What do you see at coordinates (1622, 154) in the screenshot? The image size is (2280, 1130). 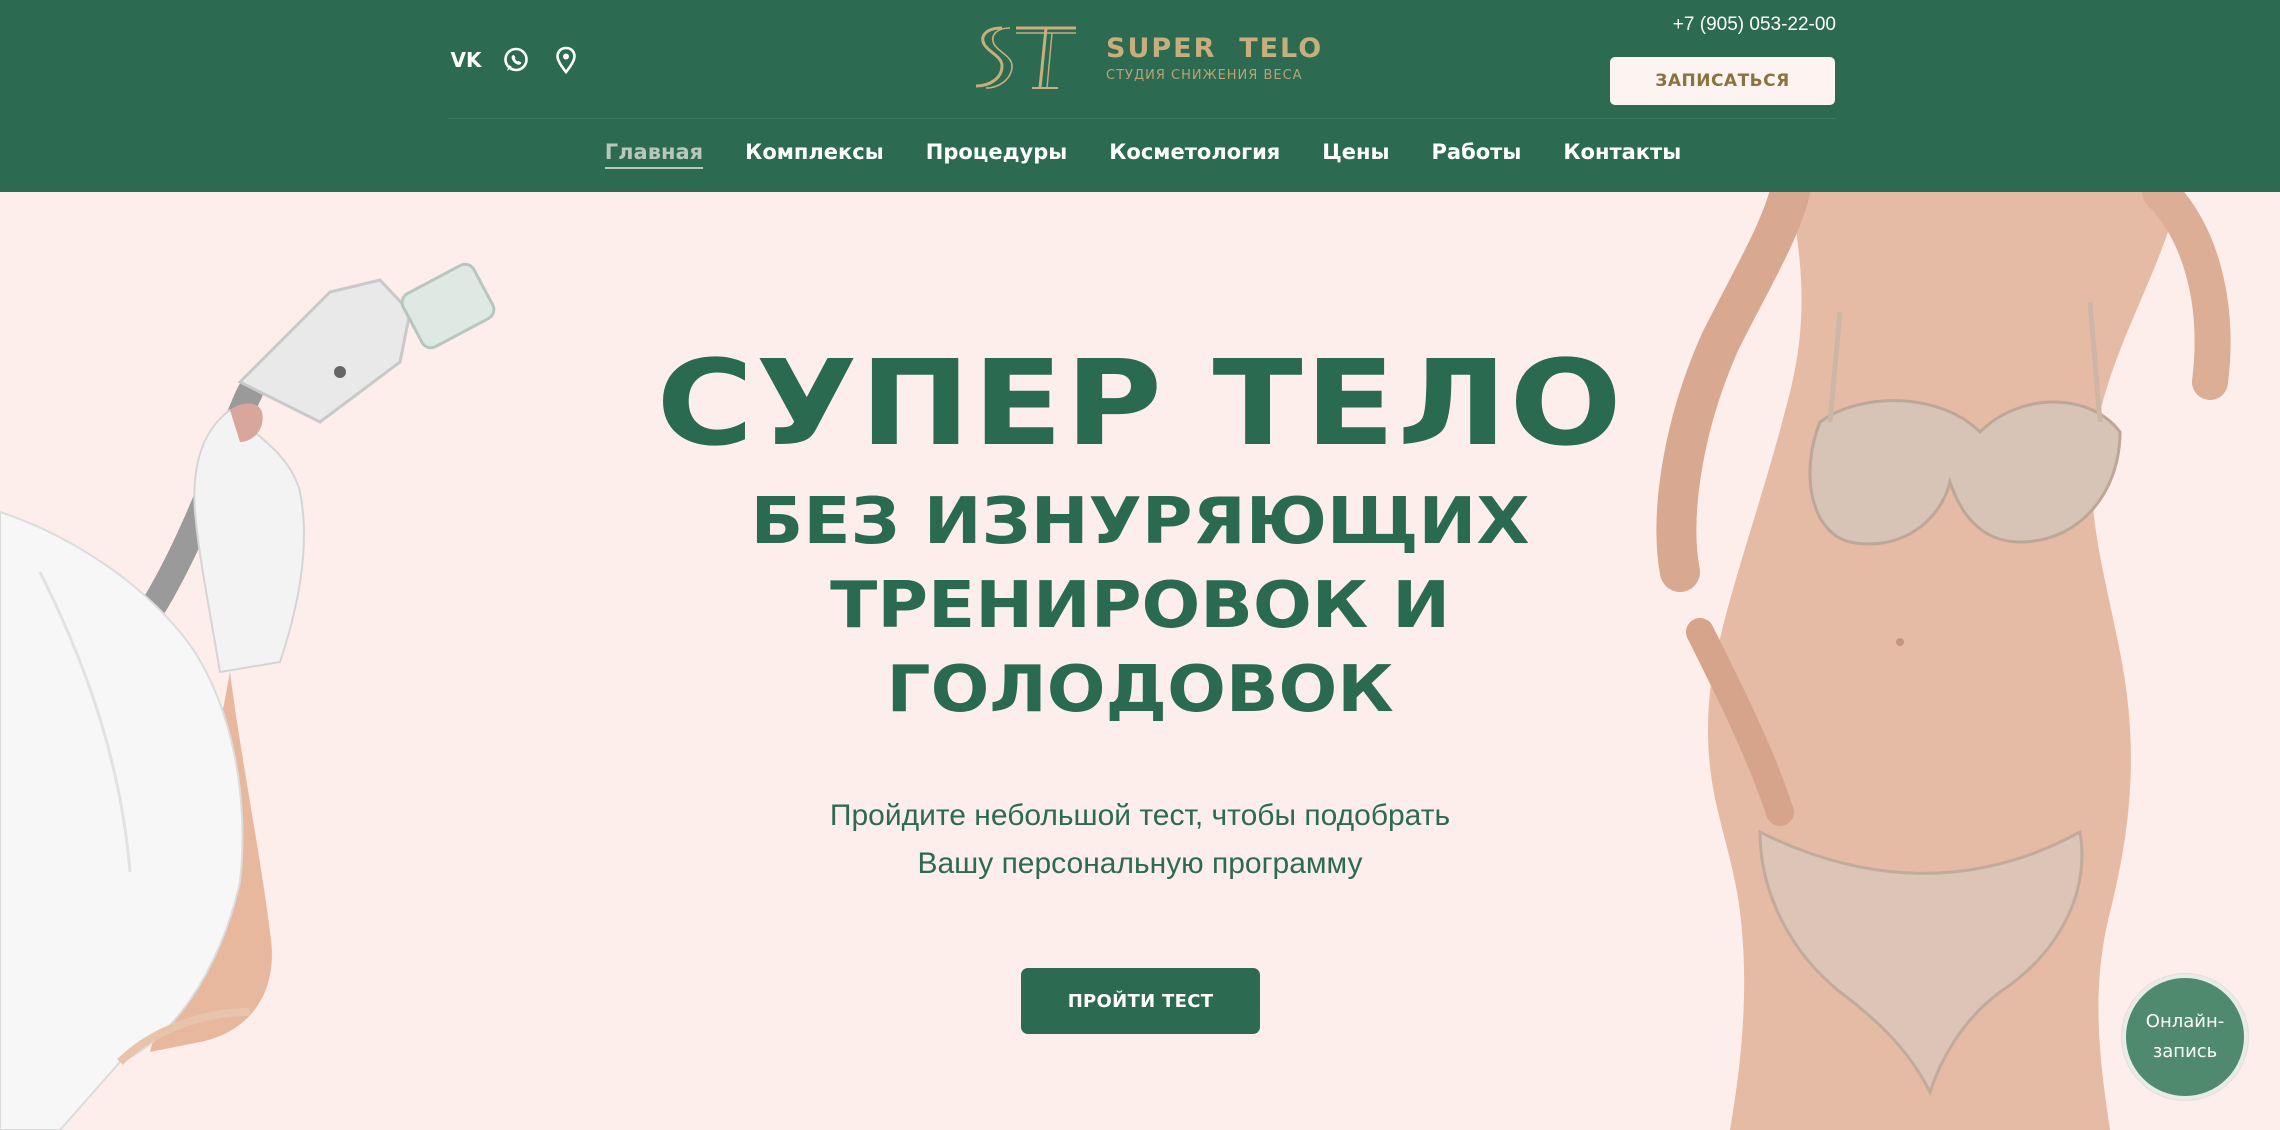 I see `nav-item-contacts: Контакты` at bounding box center [1622, 154].